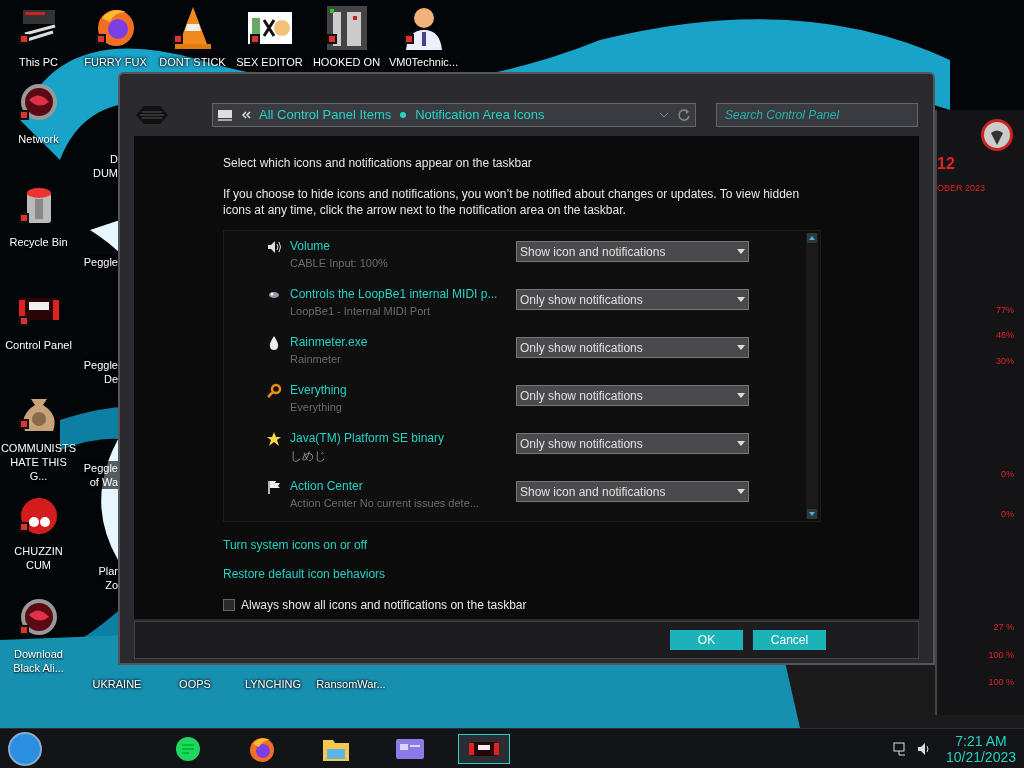 The width and height of the screenshot is (1024, 768). Describe the element at coordinates (403, 115) in the screenshot. I see `dot-icon` at that location.